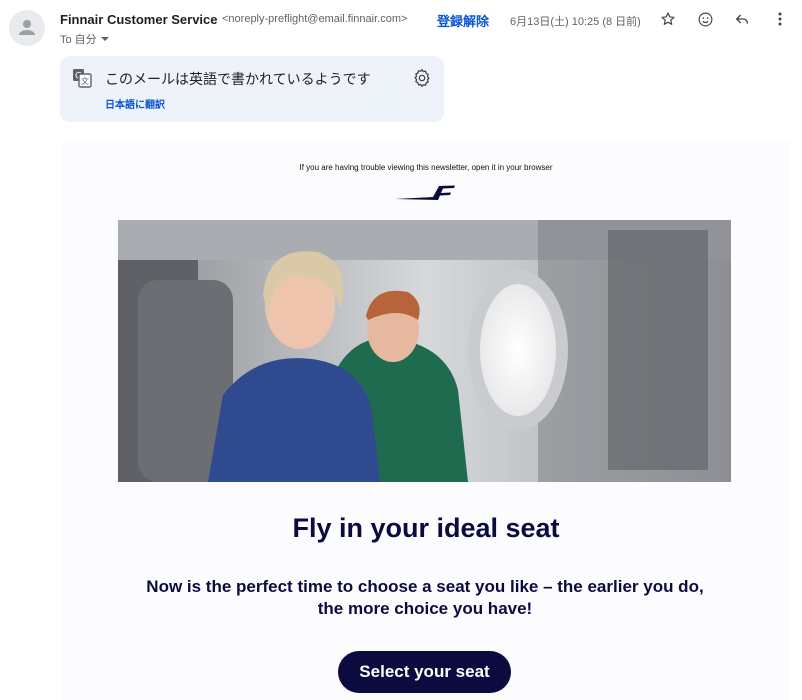  Describe the element at coordinates (135, 103) in the screenshot. I see `translate-link: 日本語に翻訳` at that location.